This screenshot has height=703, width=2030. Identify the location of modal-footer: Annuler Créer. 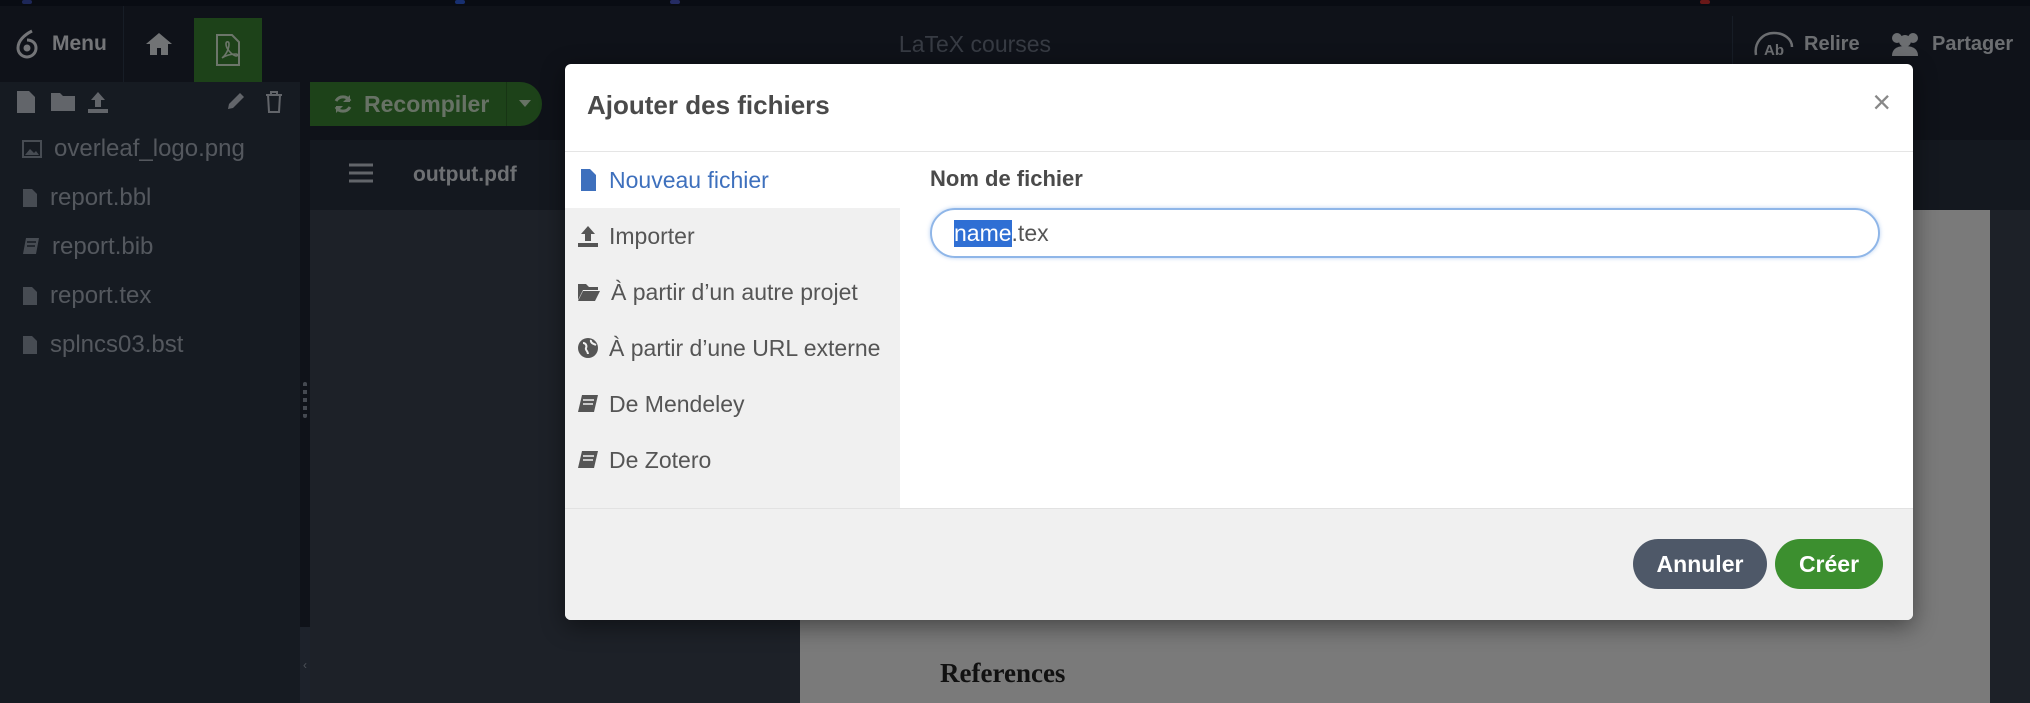
(1239, 564).